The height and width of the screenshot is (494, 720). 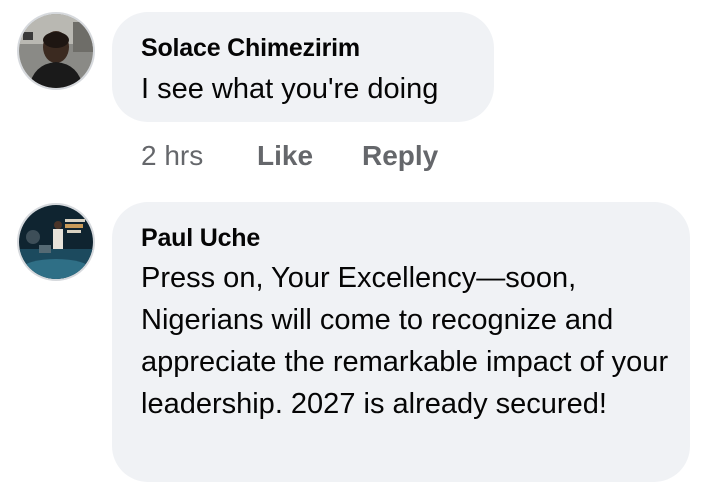 What do you see at coordinates (200, 238) in the screenshot?
I see `comment-author: Paul Uche` at bounding box center [200, 238].